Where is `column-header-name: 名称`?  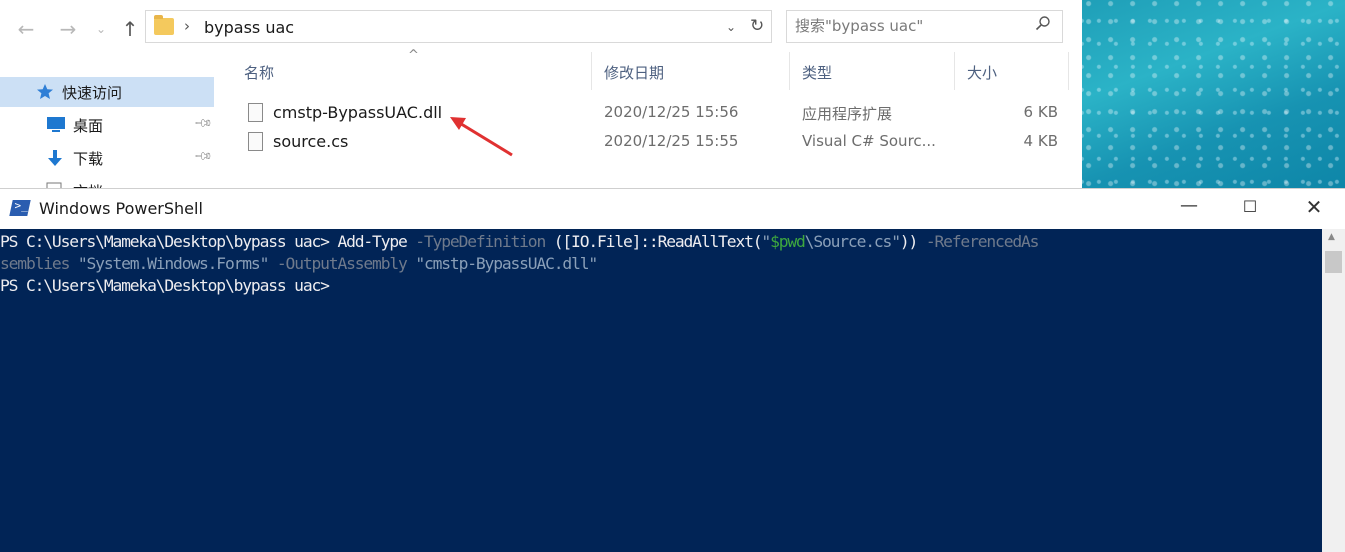
column-header-name: 名称 is located at coordinates (259, 72).